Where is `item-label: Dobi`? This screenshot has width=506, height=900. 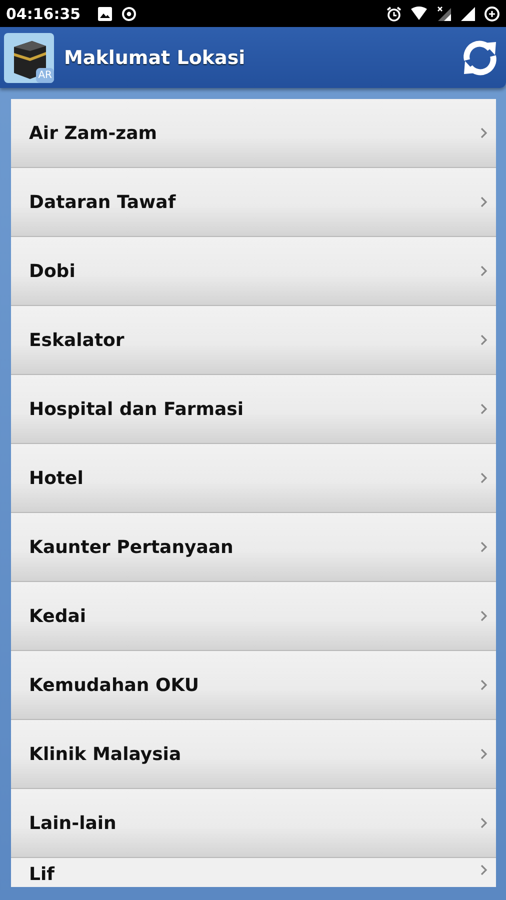
item-label: Dobi is located at coordinates (52, 271).